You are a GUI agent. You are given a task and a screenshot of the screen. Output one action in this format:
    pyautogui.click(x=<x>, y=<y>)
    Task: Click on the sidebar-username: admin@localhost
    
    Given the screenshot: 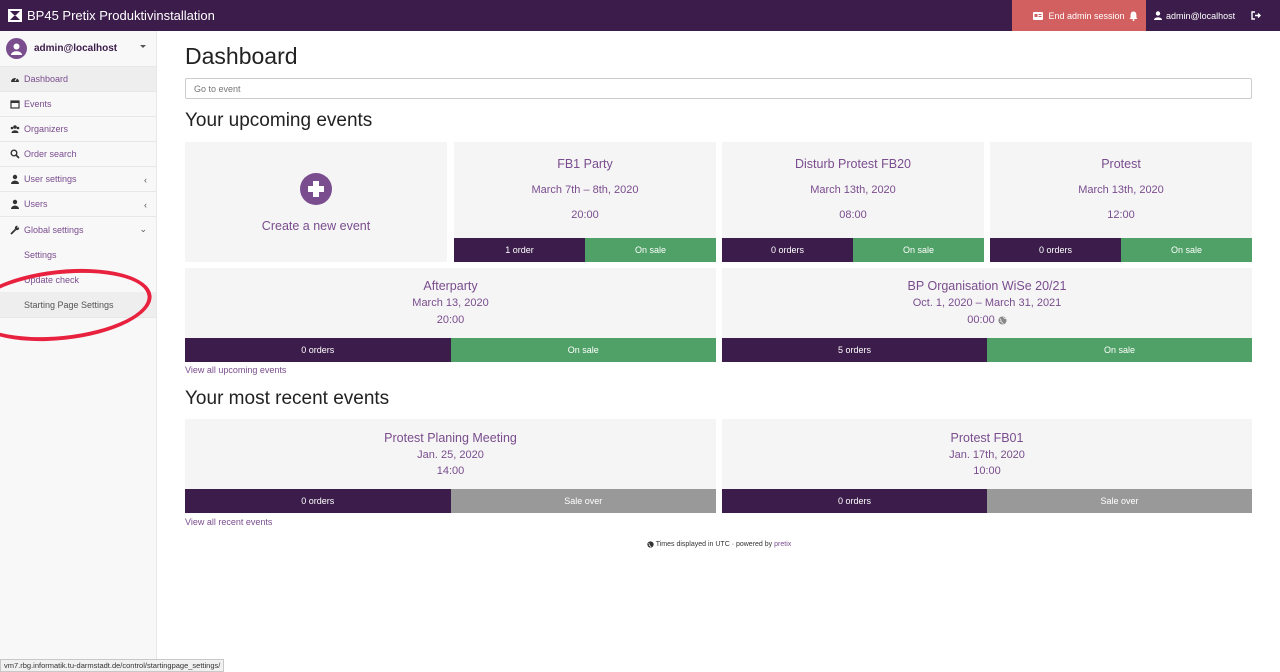 What is the action you would take?
    pyautogui.click(x=76, y=48)
    